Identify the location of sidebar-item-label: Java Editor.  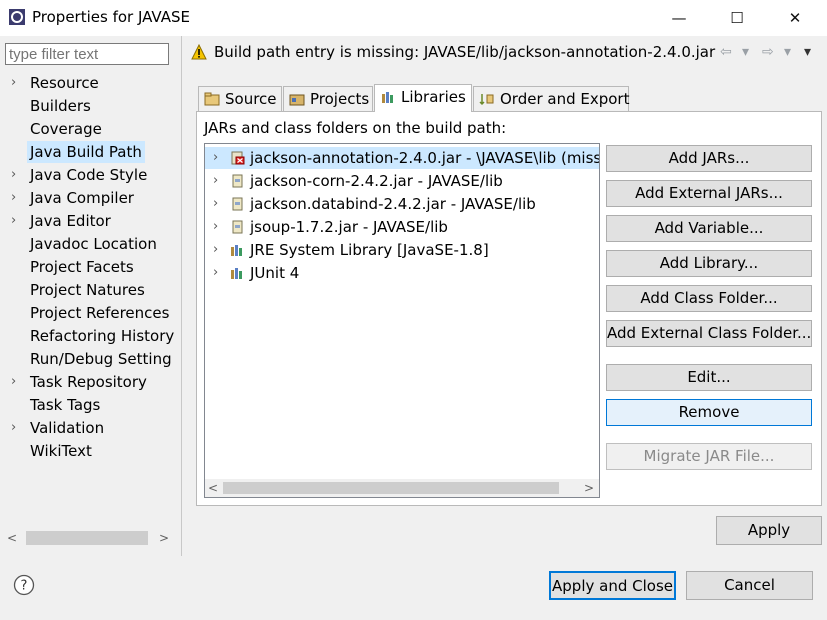
(70, 221).